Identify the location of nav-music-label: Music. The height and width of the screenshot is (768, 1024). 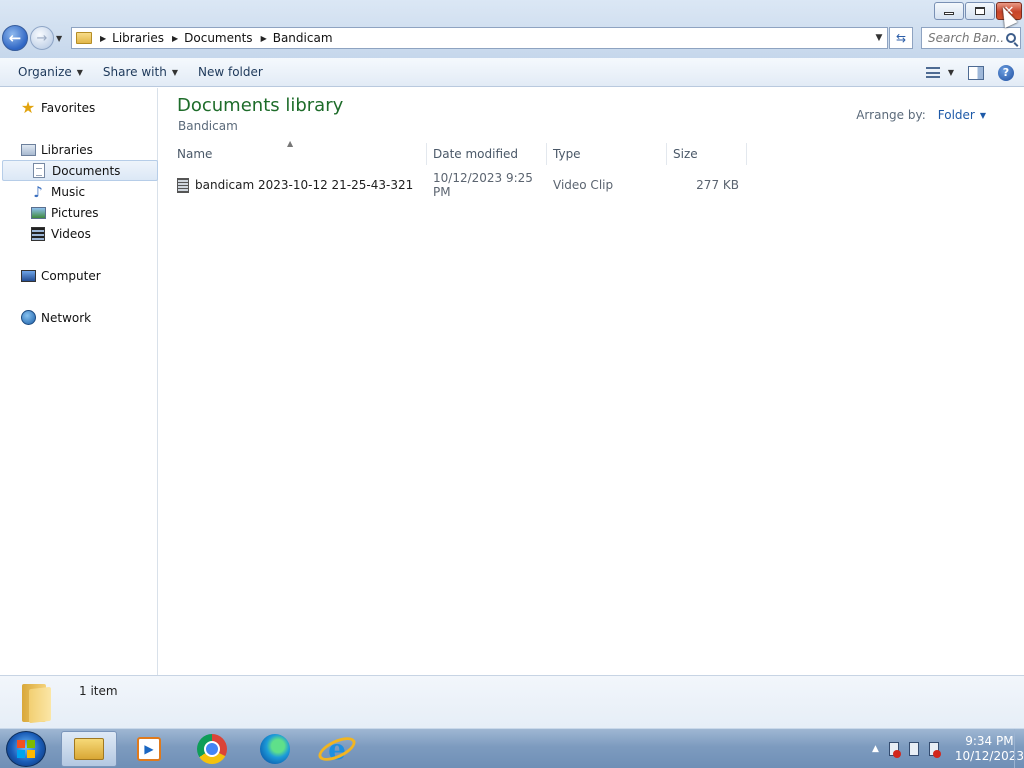
(68, 191).